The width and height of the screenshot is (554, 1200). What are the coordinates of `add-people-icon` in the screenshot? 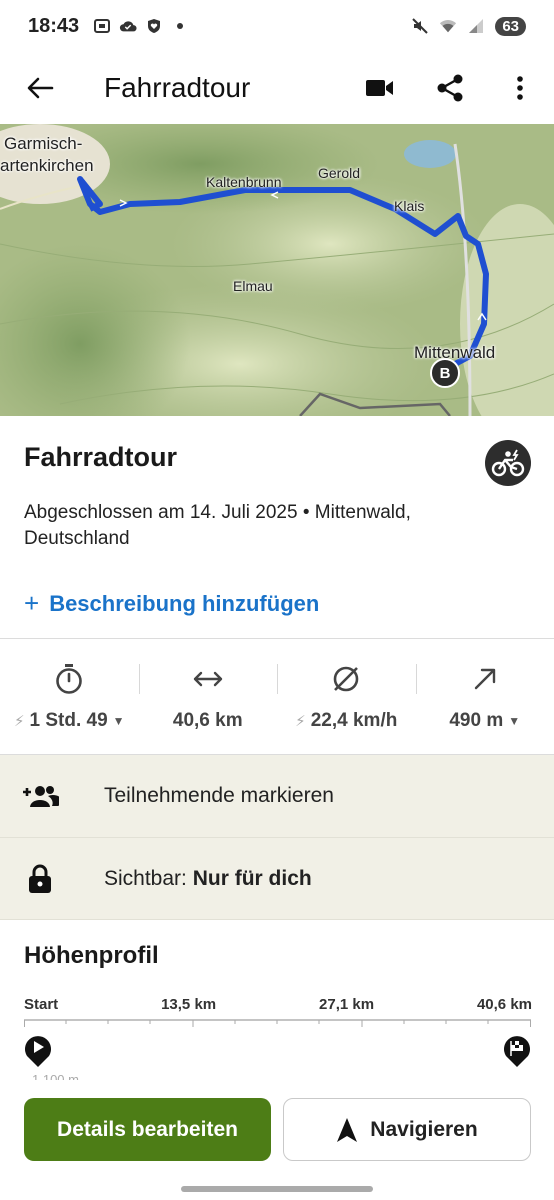 It's located at (40, 796).